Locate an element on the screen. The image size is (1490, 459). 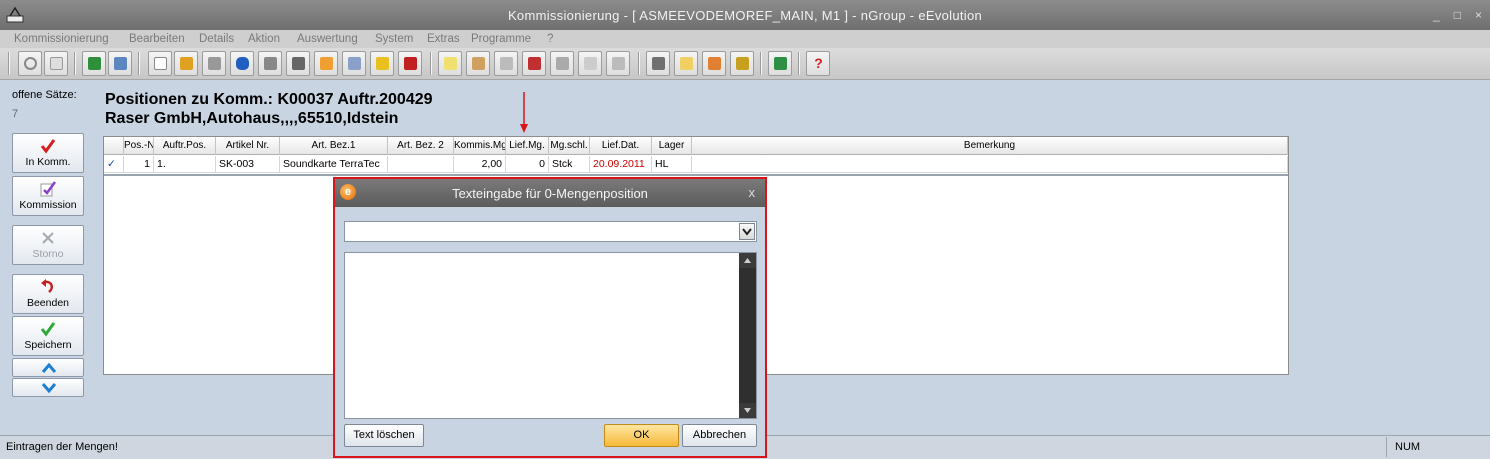
row-indicator-header is located at coordinates (114, 146).